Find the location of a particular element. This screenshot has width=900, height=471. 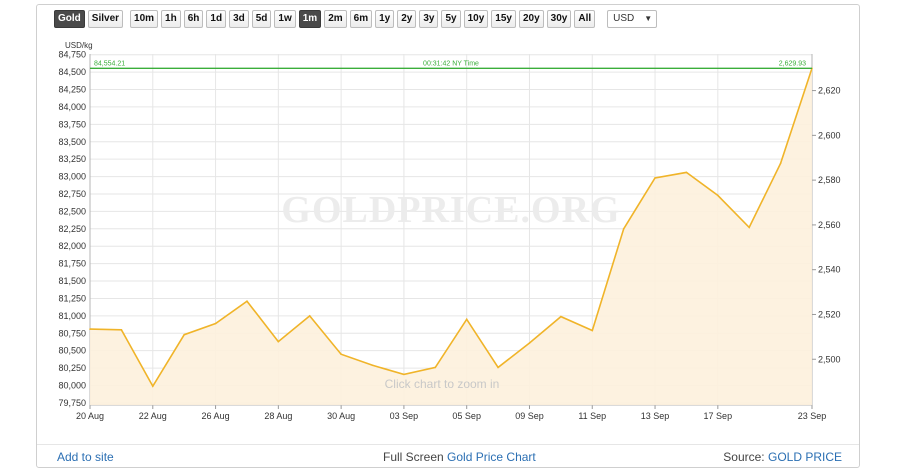

current-price-oz-label: 2,629.93 is located at coordinates (792, 63).